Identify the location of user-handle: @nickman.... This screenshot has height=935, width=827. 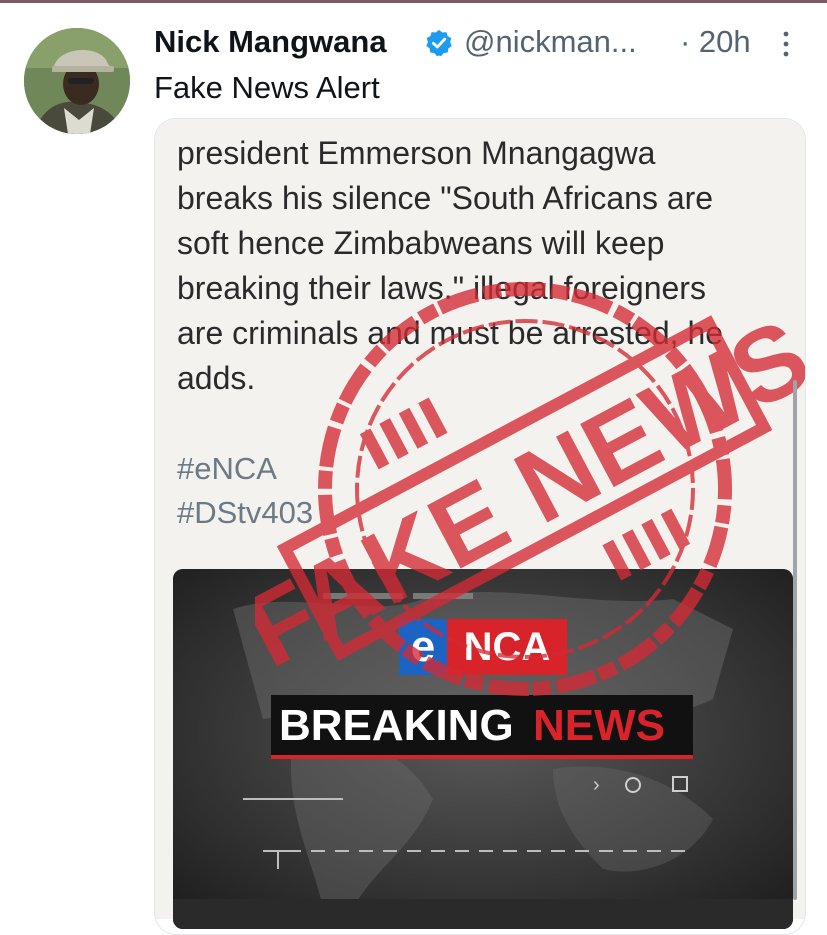
(550, 42).